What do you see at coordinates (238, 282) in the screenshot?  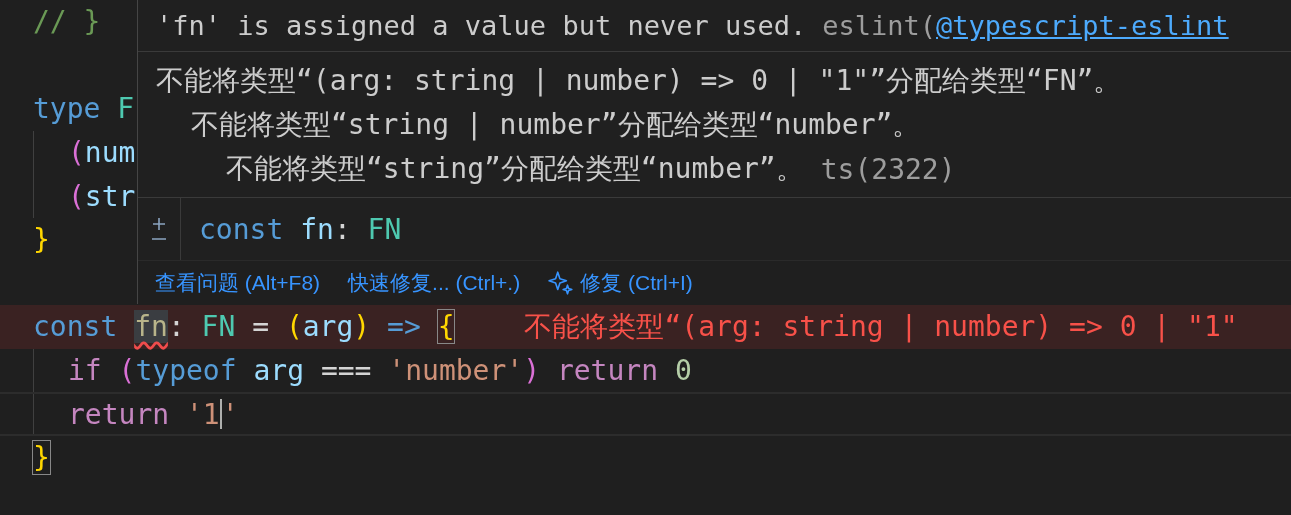 I see `action-link: 查看问题 (Alt+F8)` at bounding box center [238, 282].